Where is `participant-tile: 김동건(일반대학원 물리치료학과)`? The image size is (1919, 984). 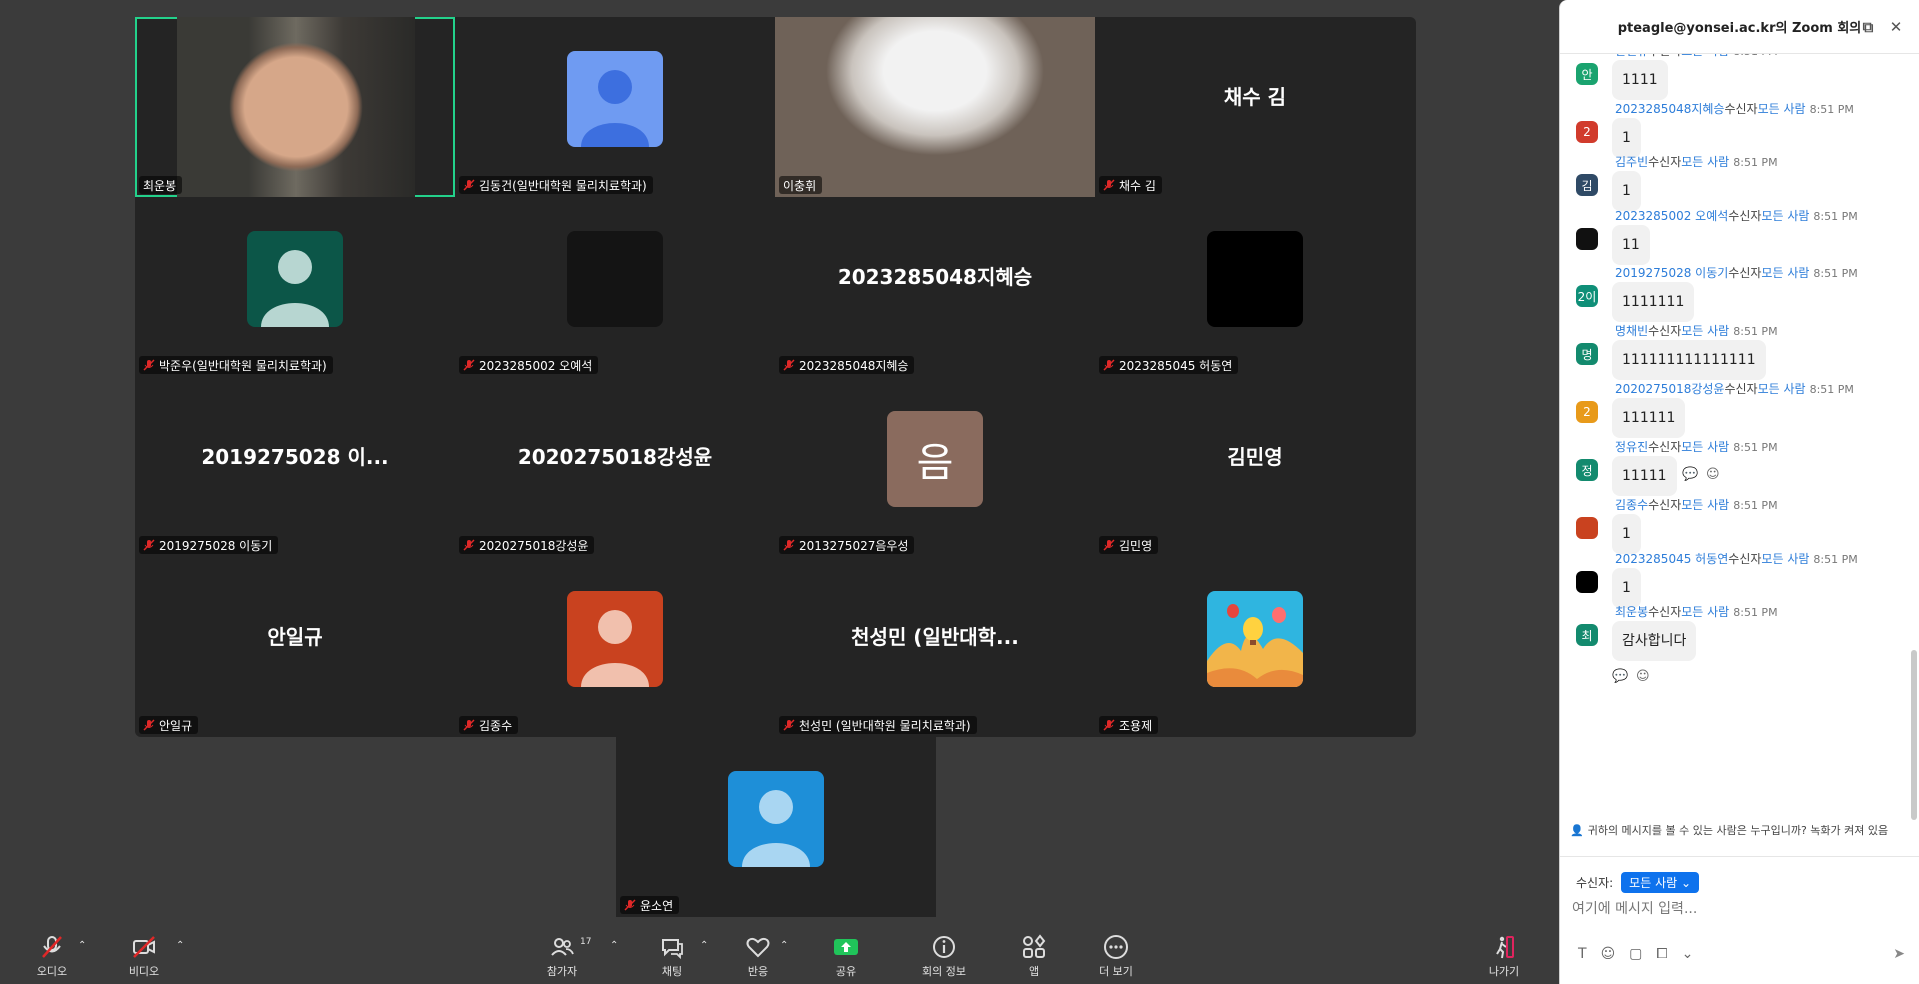
participant-tile: 김동건(일반대학원 물리치료학과) is located at coordinates (615, 107).